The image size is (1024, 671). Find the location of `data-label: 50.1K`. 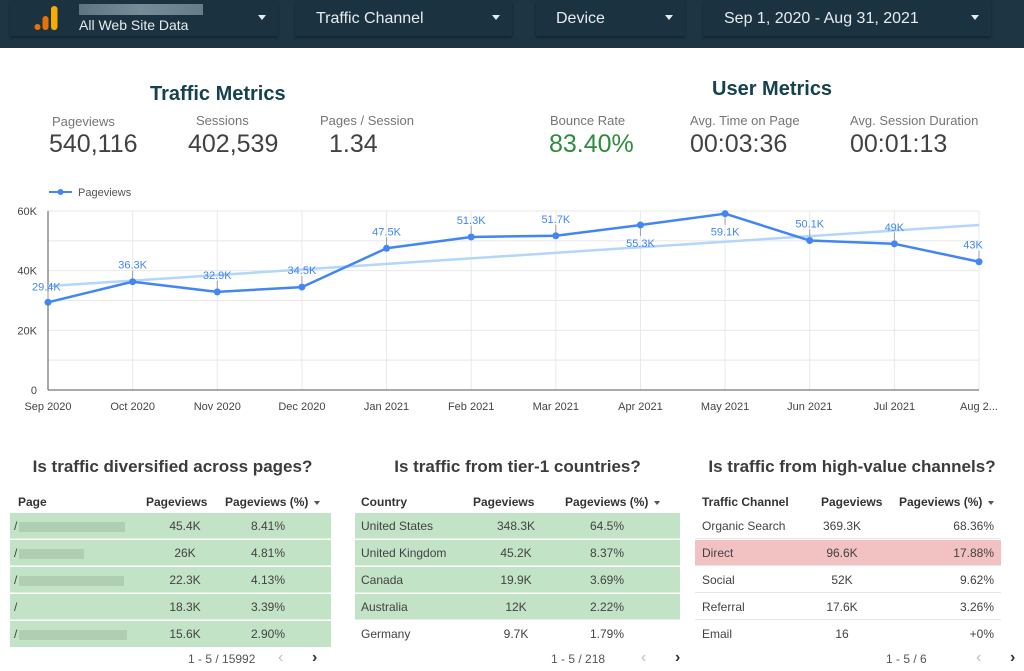

data-label: 50.1K is located at coordinates (809, 225).